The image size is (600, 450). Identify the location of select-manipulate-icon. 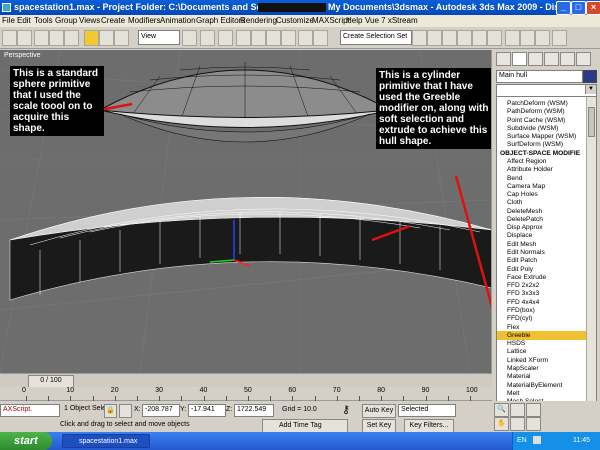
(207, 38).